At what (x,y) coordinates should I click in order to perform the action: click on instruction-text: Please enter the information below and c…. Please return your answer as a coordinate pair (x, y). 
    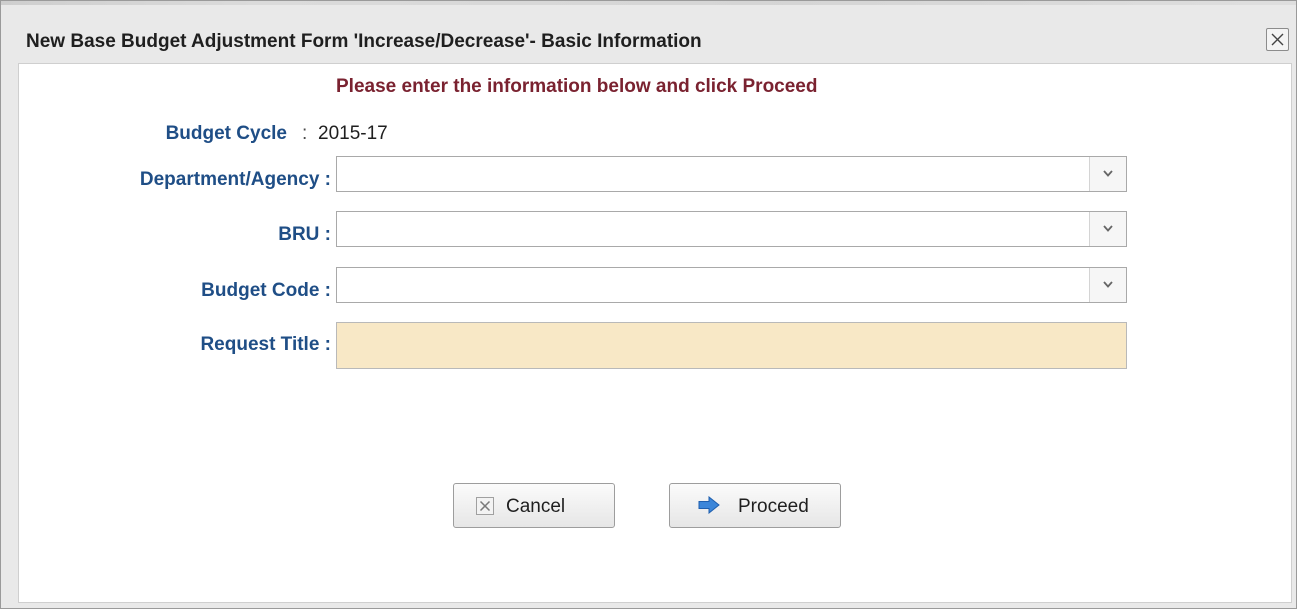
    Looking at the image, I should click on (577, 86).